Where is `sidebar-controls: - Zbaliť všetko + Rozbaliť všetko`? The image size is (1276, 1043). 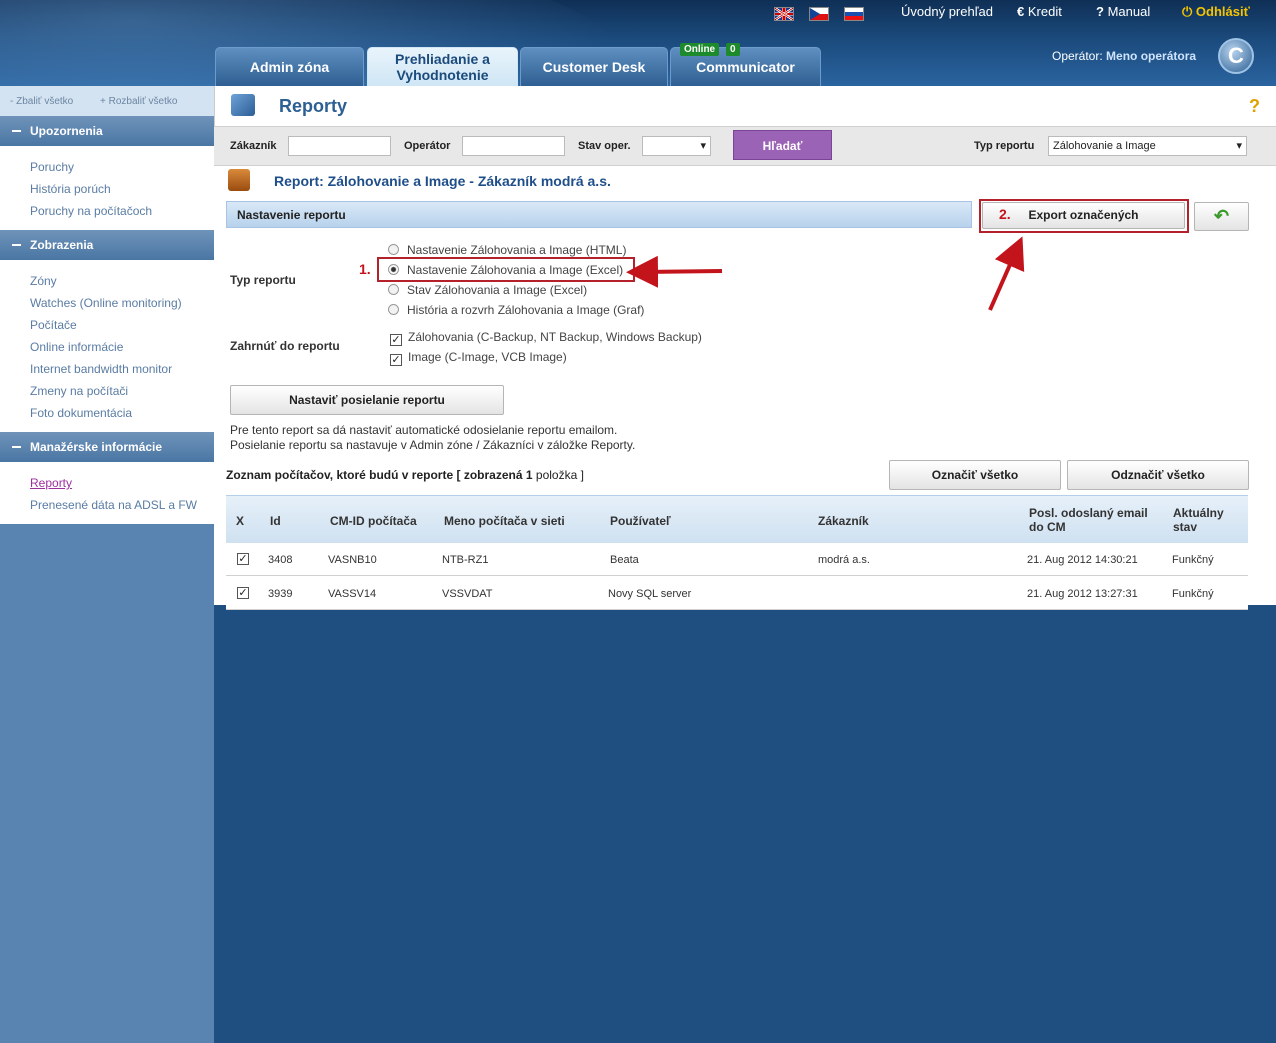
sidebar-controls: - Zbaliť všetko + Rozbaliť všetko is located at coordinates (107, 101).